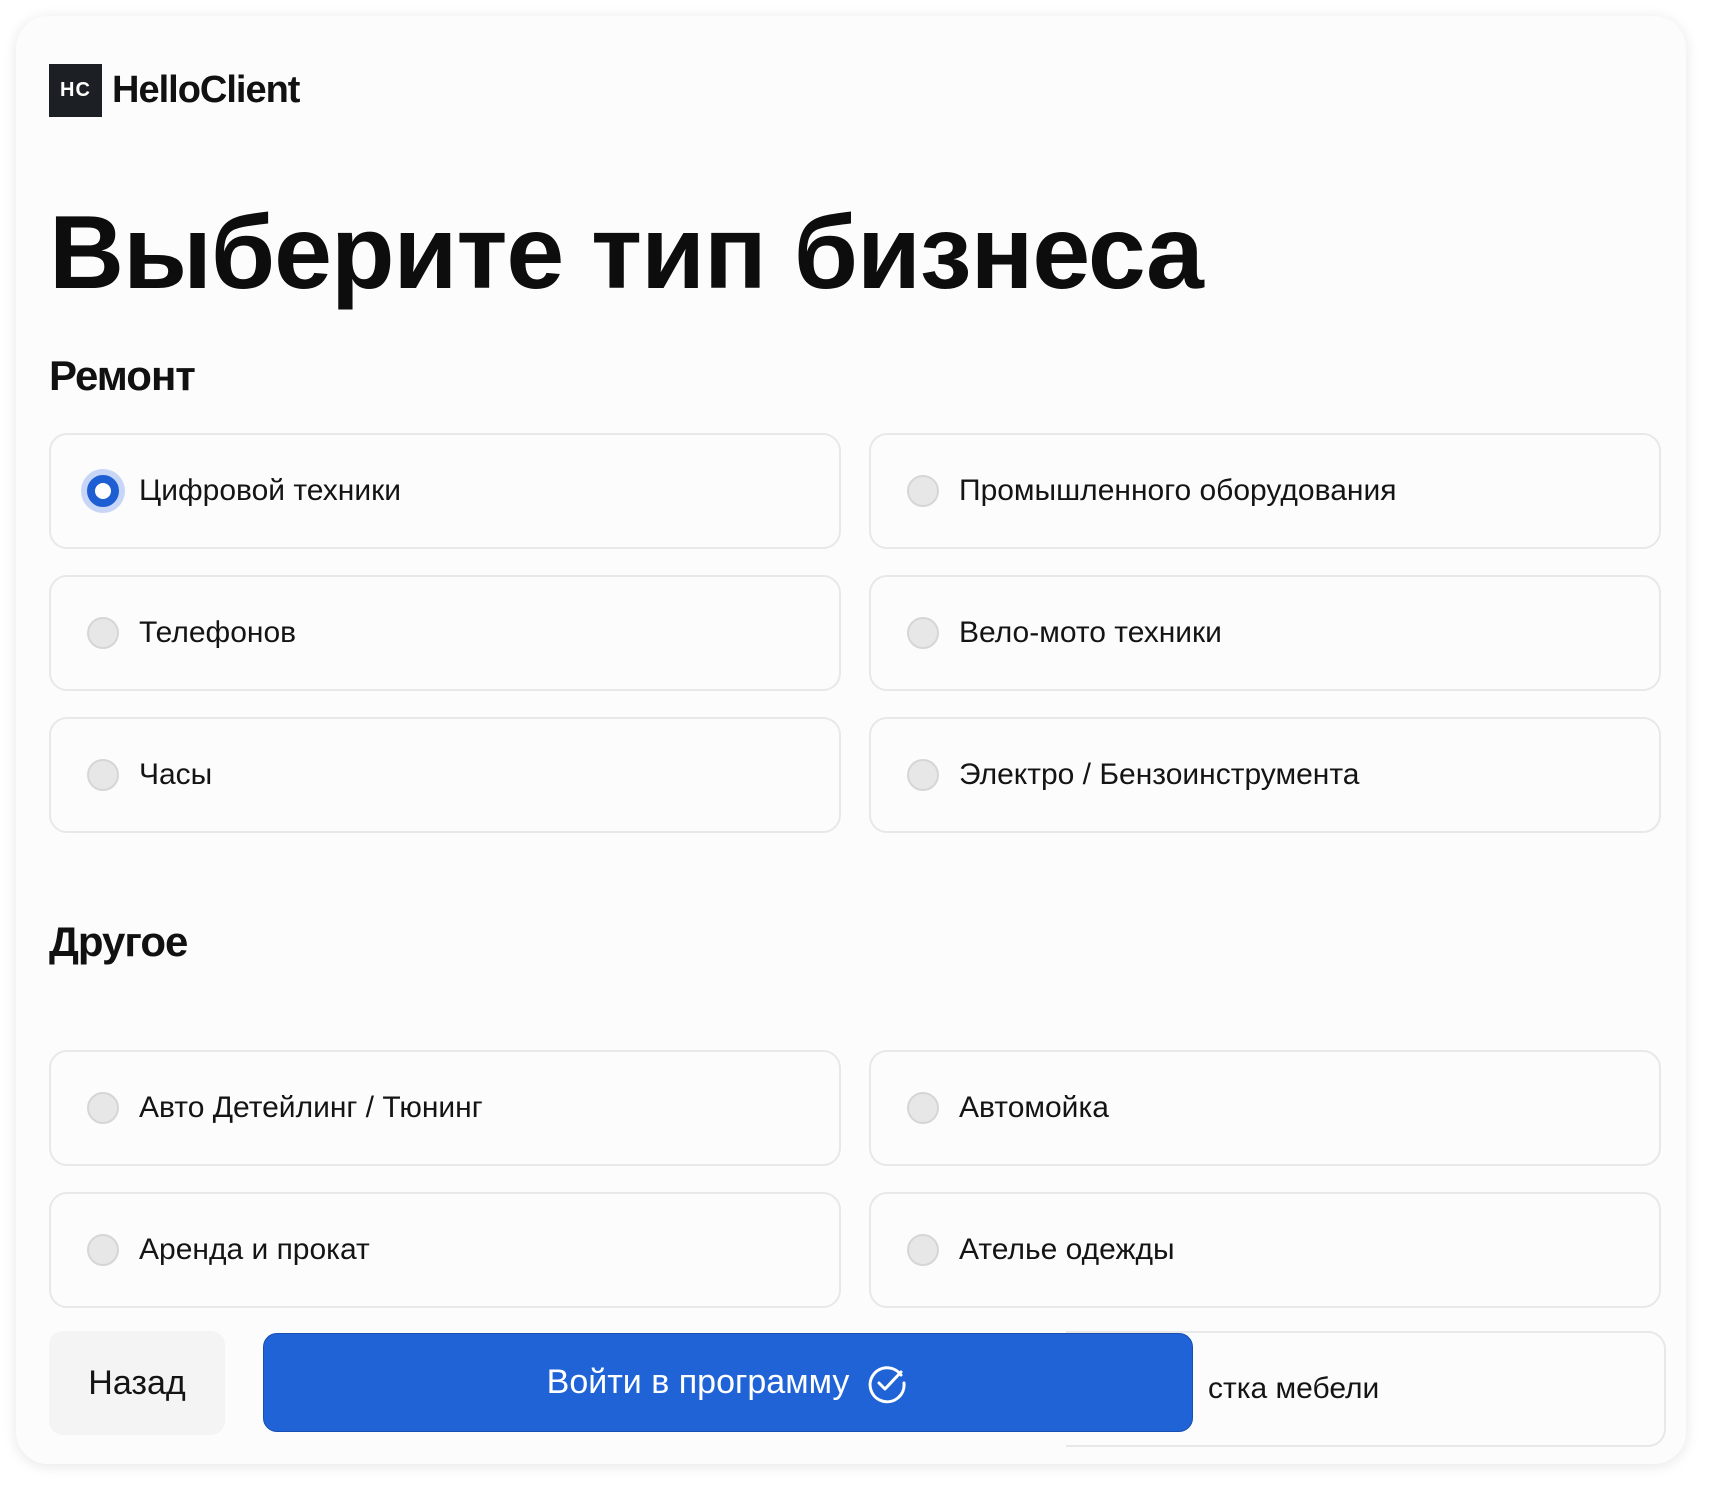  Describe the element at coordinates (218, 632) in the screenshot. I see `option-label: Телефонов` at that location.